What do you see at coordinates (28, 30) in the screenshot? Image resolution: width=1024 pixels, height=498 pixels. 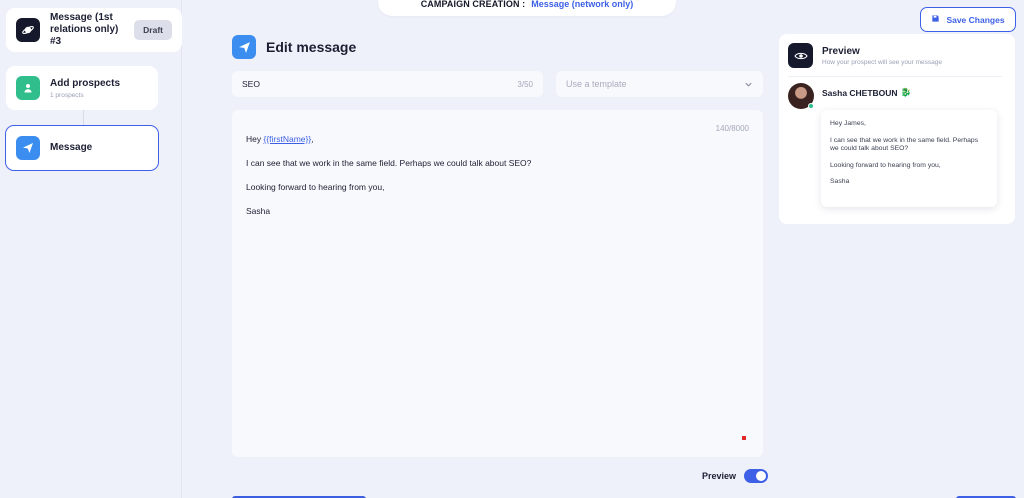 I see `planet-icon` at bounding box center [28, 30].